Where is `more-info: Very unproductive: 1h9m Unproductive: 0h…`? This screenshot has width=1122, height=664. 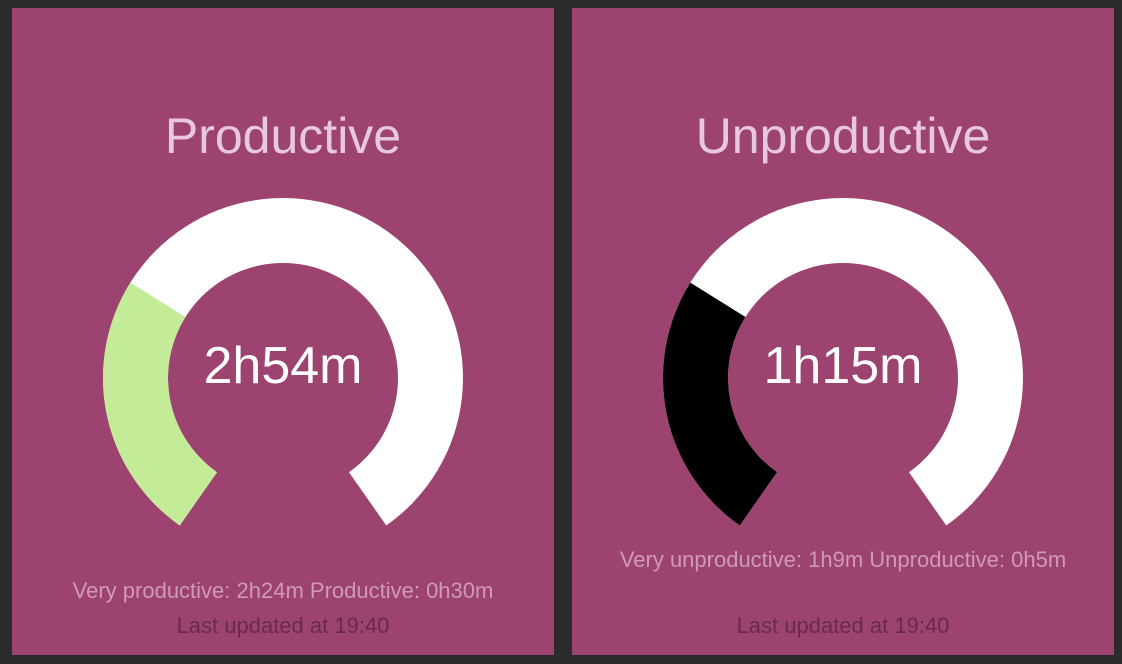
more-info: Very unproductive: 1h9m Unproductive: 0h… is located at coordinates (843, 559).